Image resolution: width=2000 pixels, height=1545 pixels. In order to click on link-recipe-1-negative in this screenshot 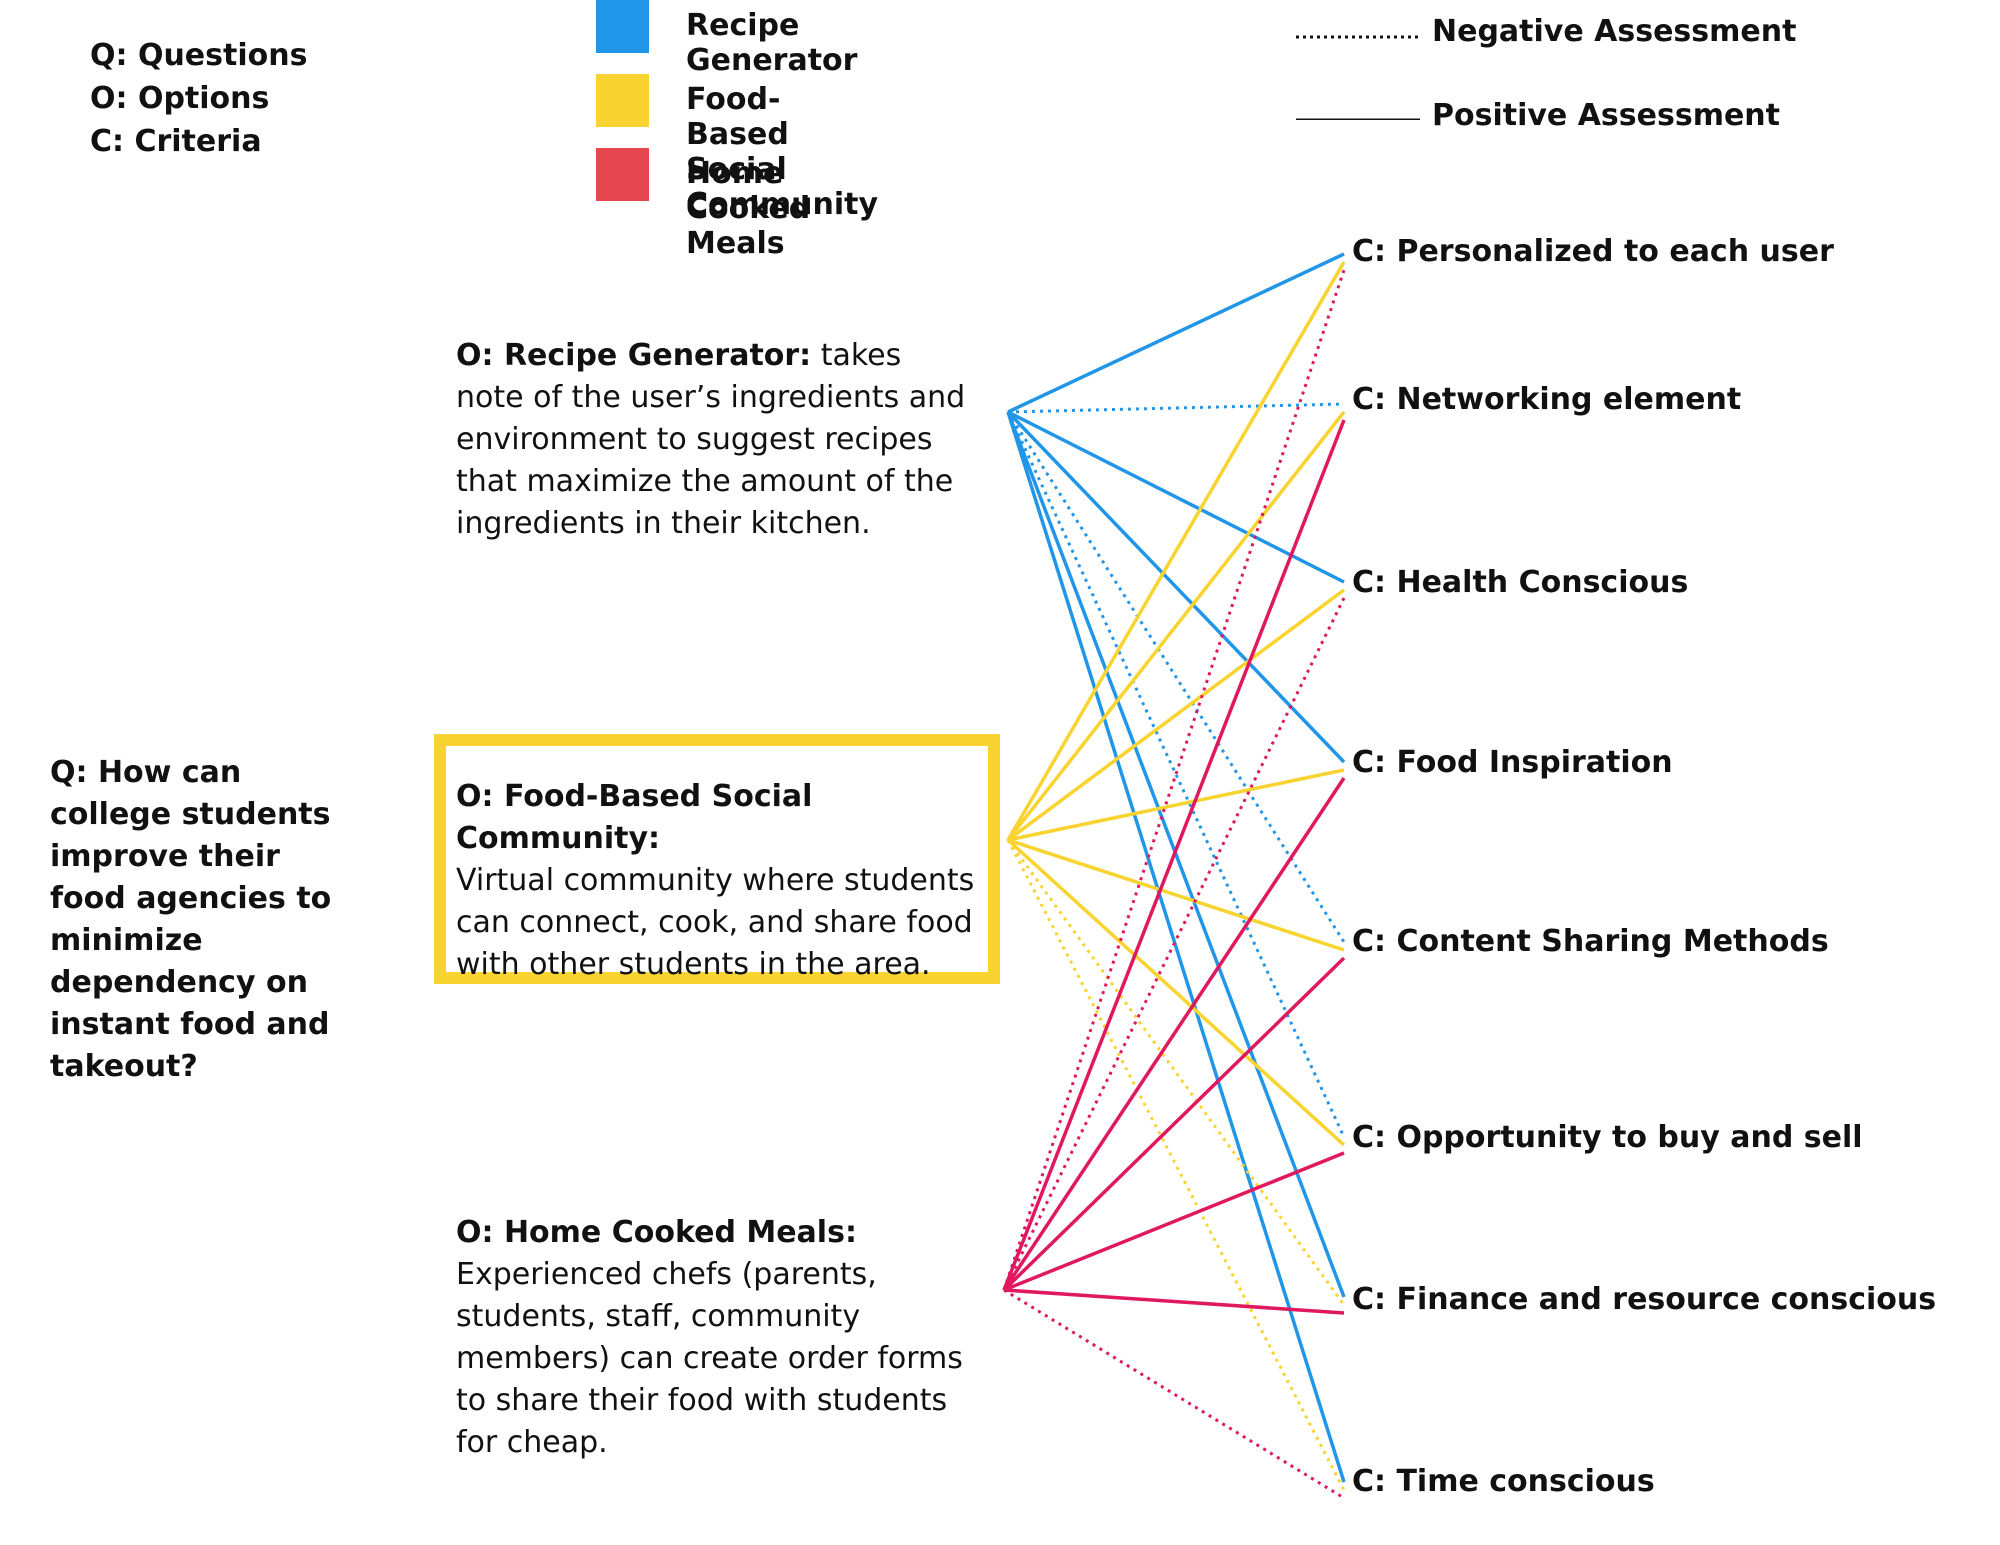, I will do `click(1176, 408)`.